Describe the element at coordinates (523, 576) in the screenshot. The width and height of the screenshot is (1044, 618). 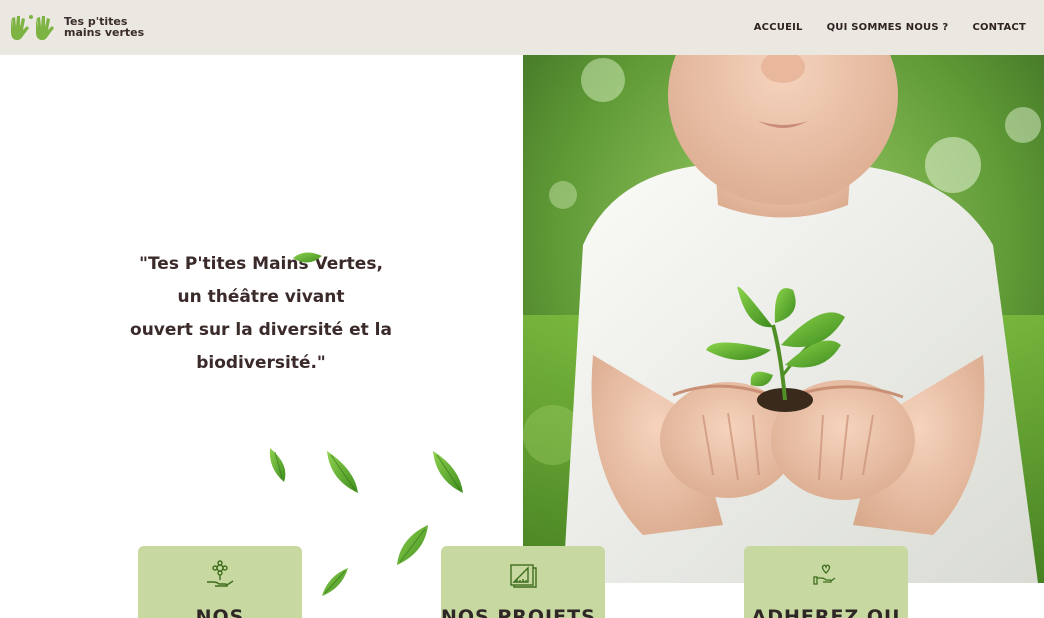
I see `blueprint-ruler-icon` at that location.